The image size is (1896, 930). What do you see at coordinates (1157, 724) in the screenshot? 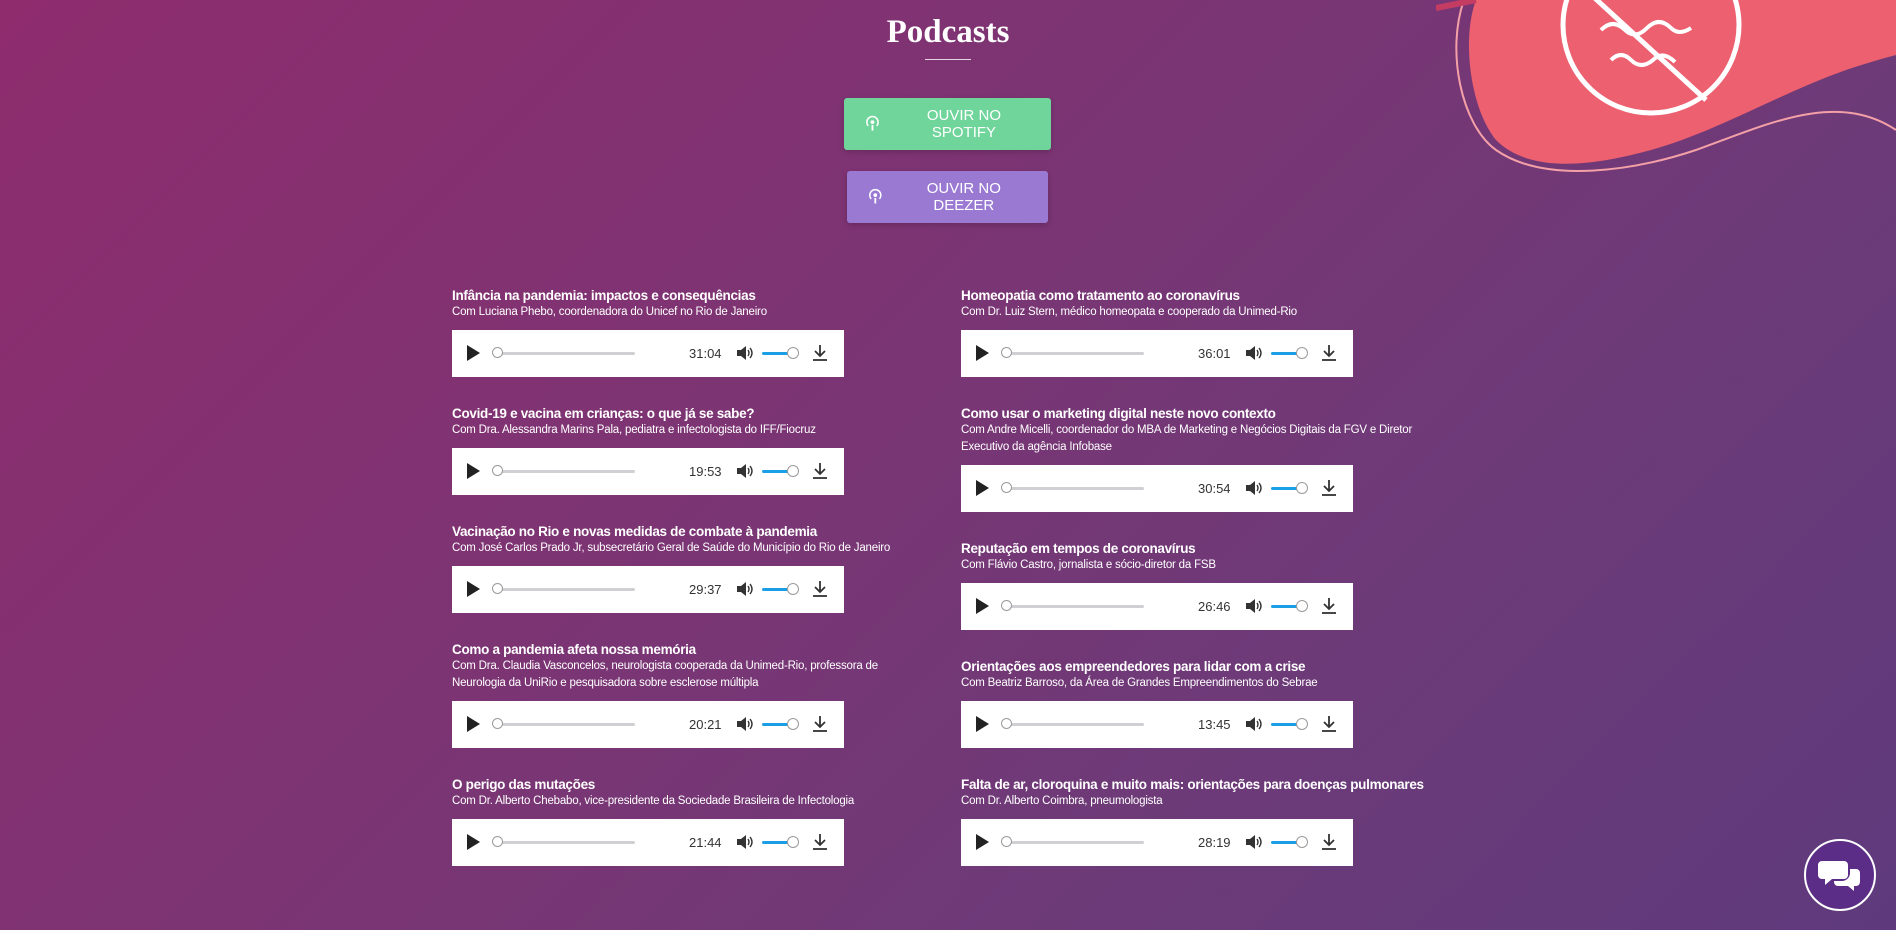
I see `audio-player: 13:45` at bounding box center [1157, 724].